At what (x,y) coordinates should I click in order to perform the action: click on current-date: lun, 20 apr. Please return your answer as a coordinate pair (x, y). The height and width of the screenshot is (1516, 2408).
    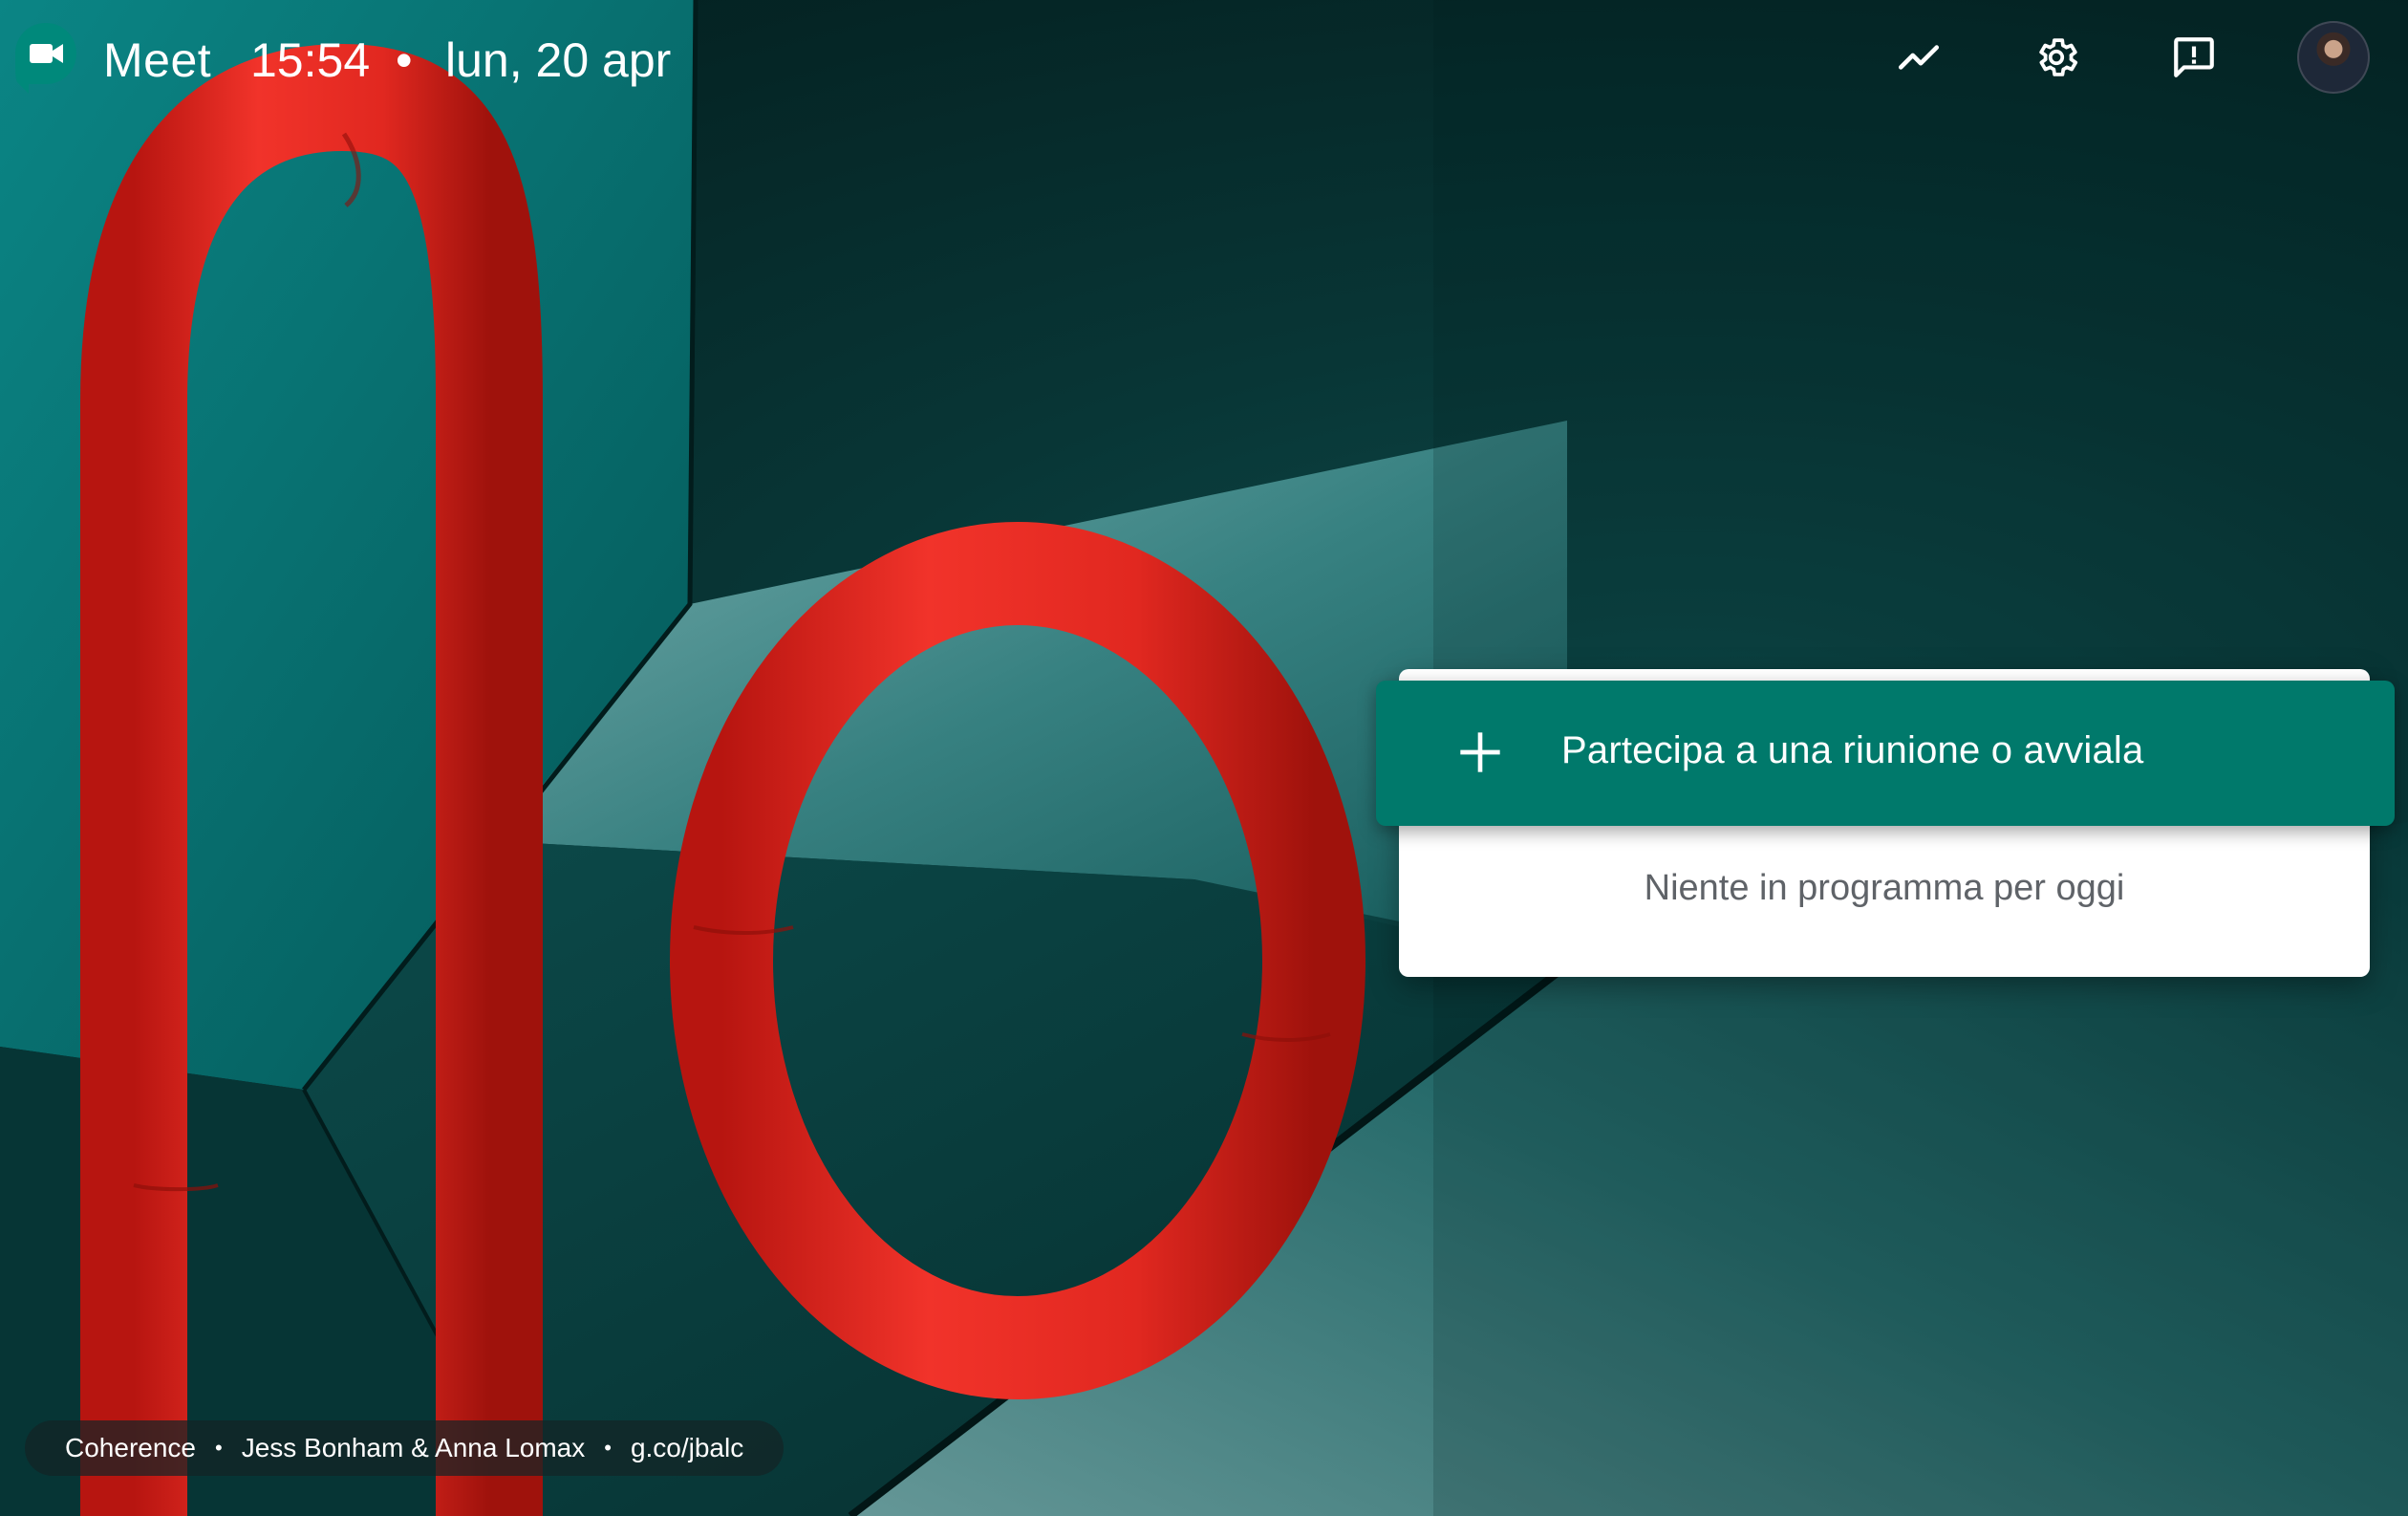
    Looking at the image, I should click on (558, 60).